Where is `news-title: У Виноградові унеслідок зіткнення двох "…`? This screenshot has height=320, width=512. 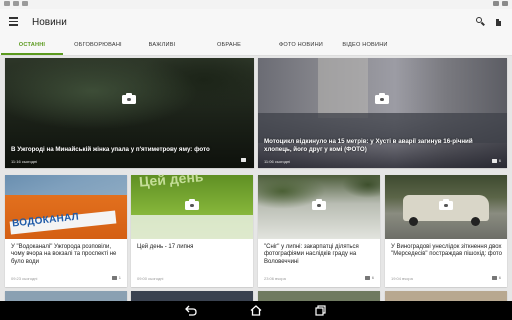 news-title: У Виноградові унеслідок зіткнення двох "… is located at coordinates (446, 251).